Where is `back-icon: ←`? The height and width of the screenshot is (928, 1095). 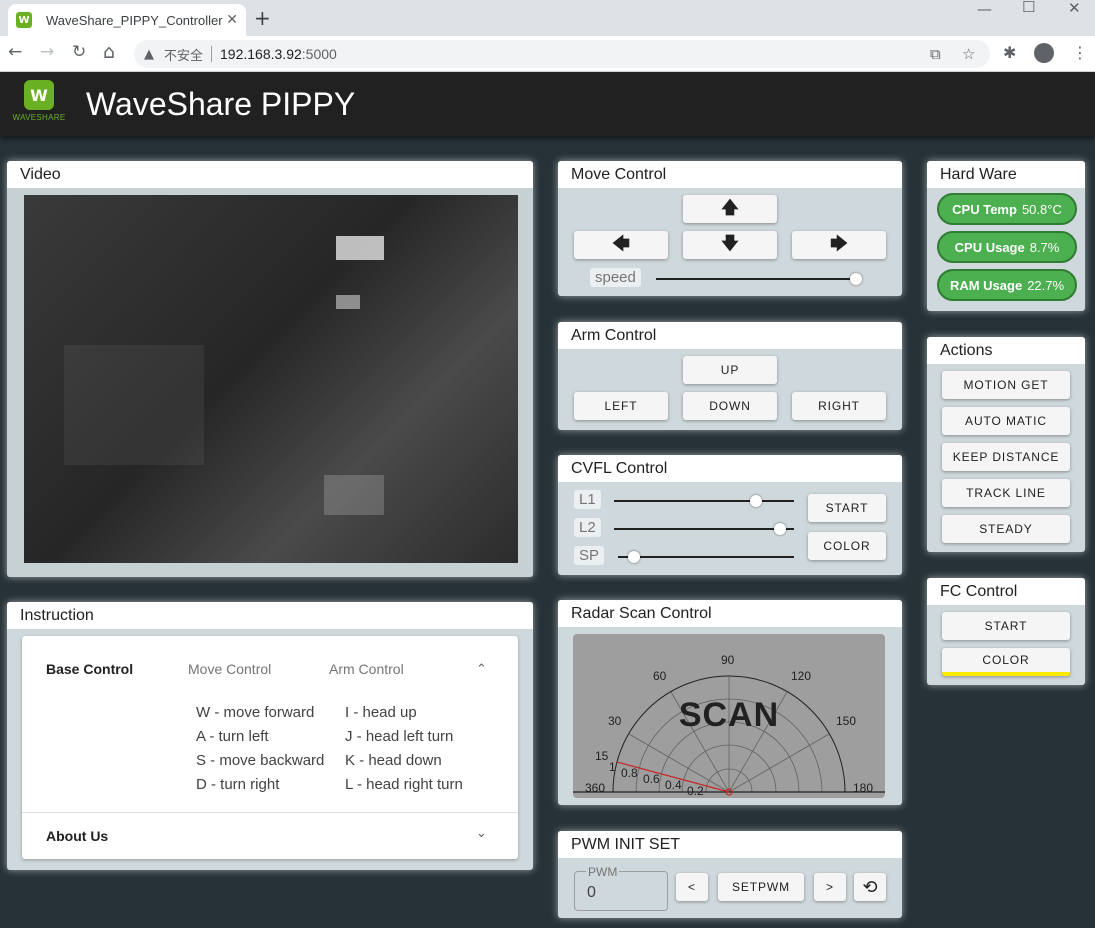
back-icon: ← is located at coordinates (15, 52).